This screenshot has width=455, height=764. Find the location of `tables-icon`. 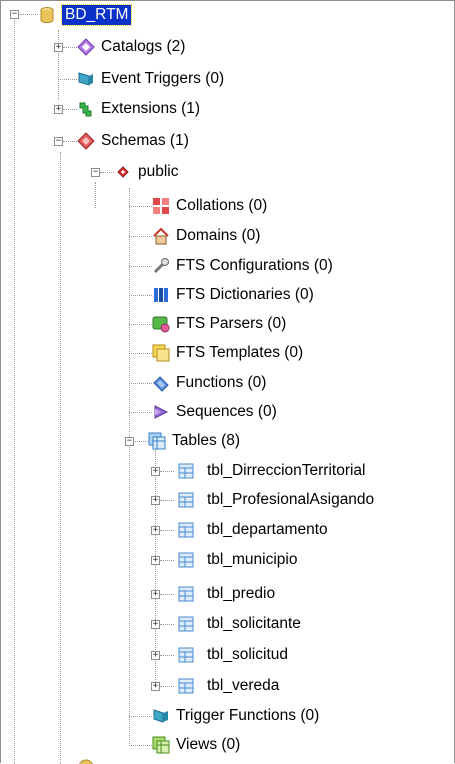

tables-icon is located at coordinates (157, 441).